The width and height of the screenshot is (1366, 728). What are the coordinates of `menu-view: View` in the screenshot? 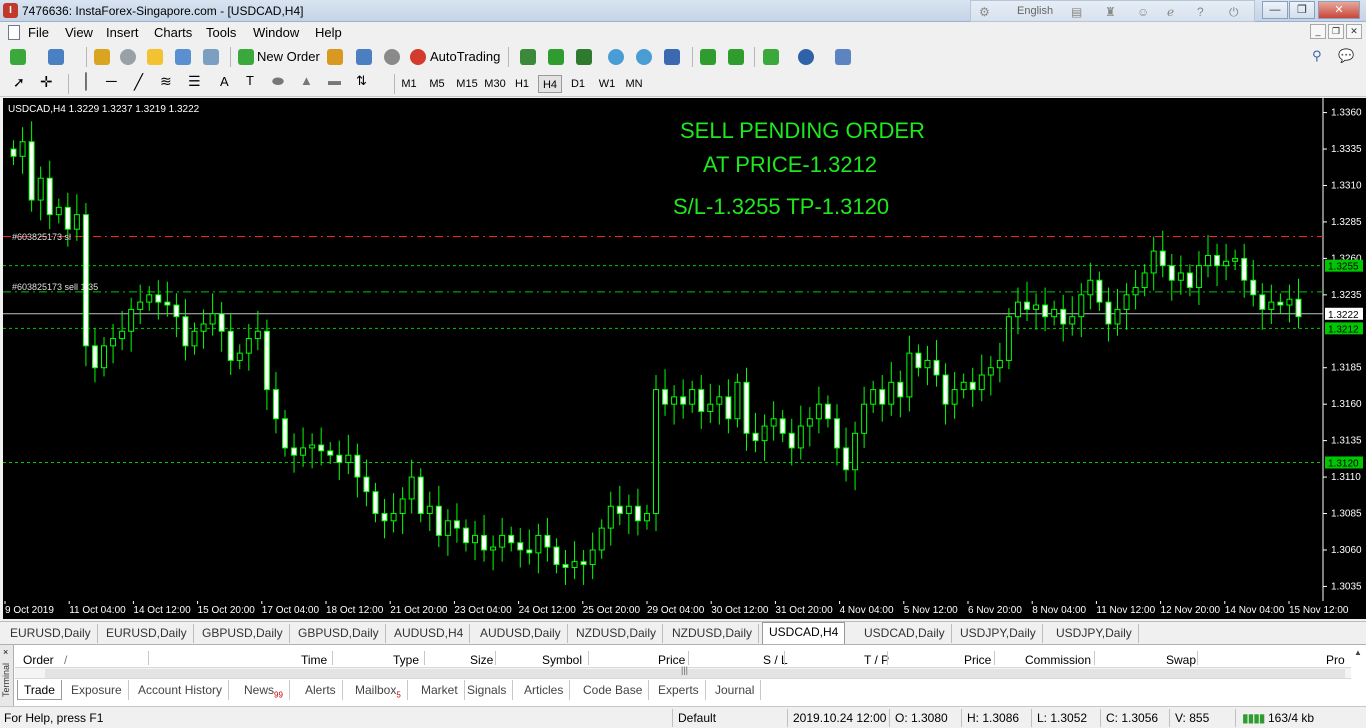 It's located at (79, 32).